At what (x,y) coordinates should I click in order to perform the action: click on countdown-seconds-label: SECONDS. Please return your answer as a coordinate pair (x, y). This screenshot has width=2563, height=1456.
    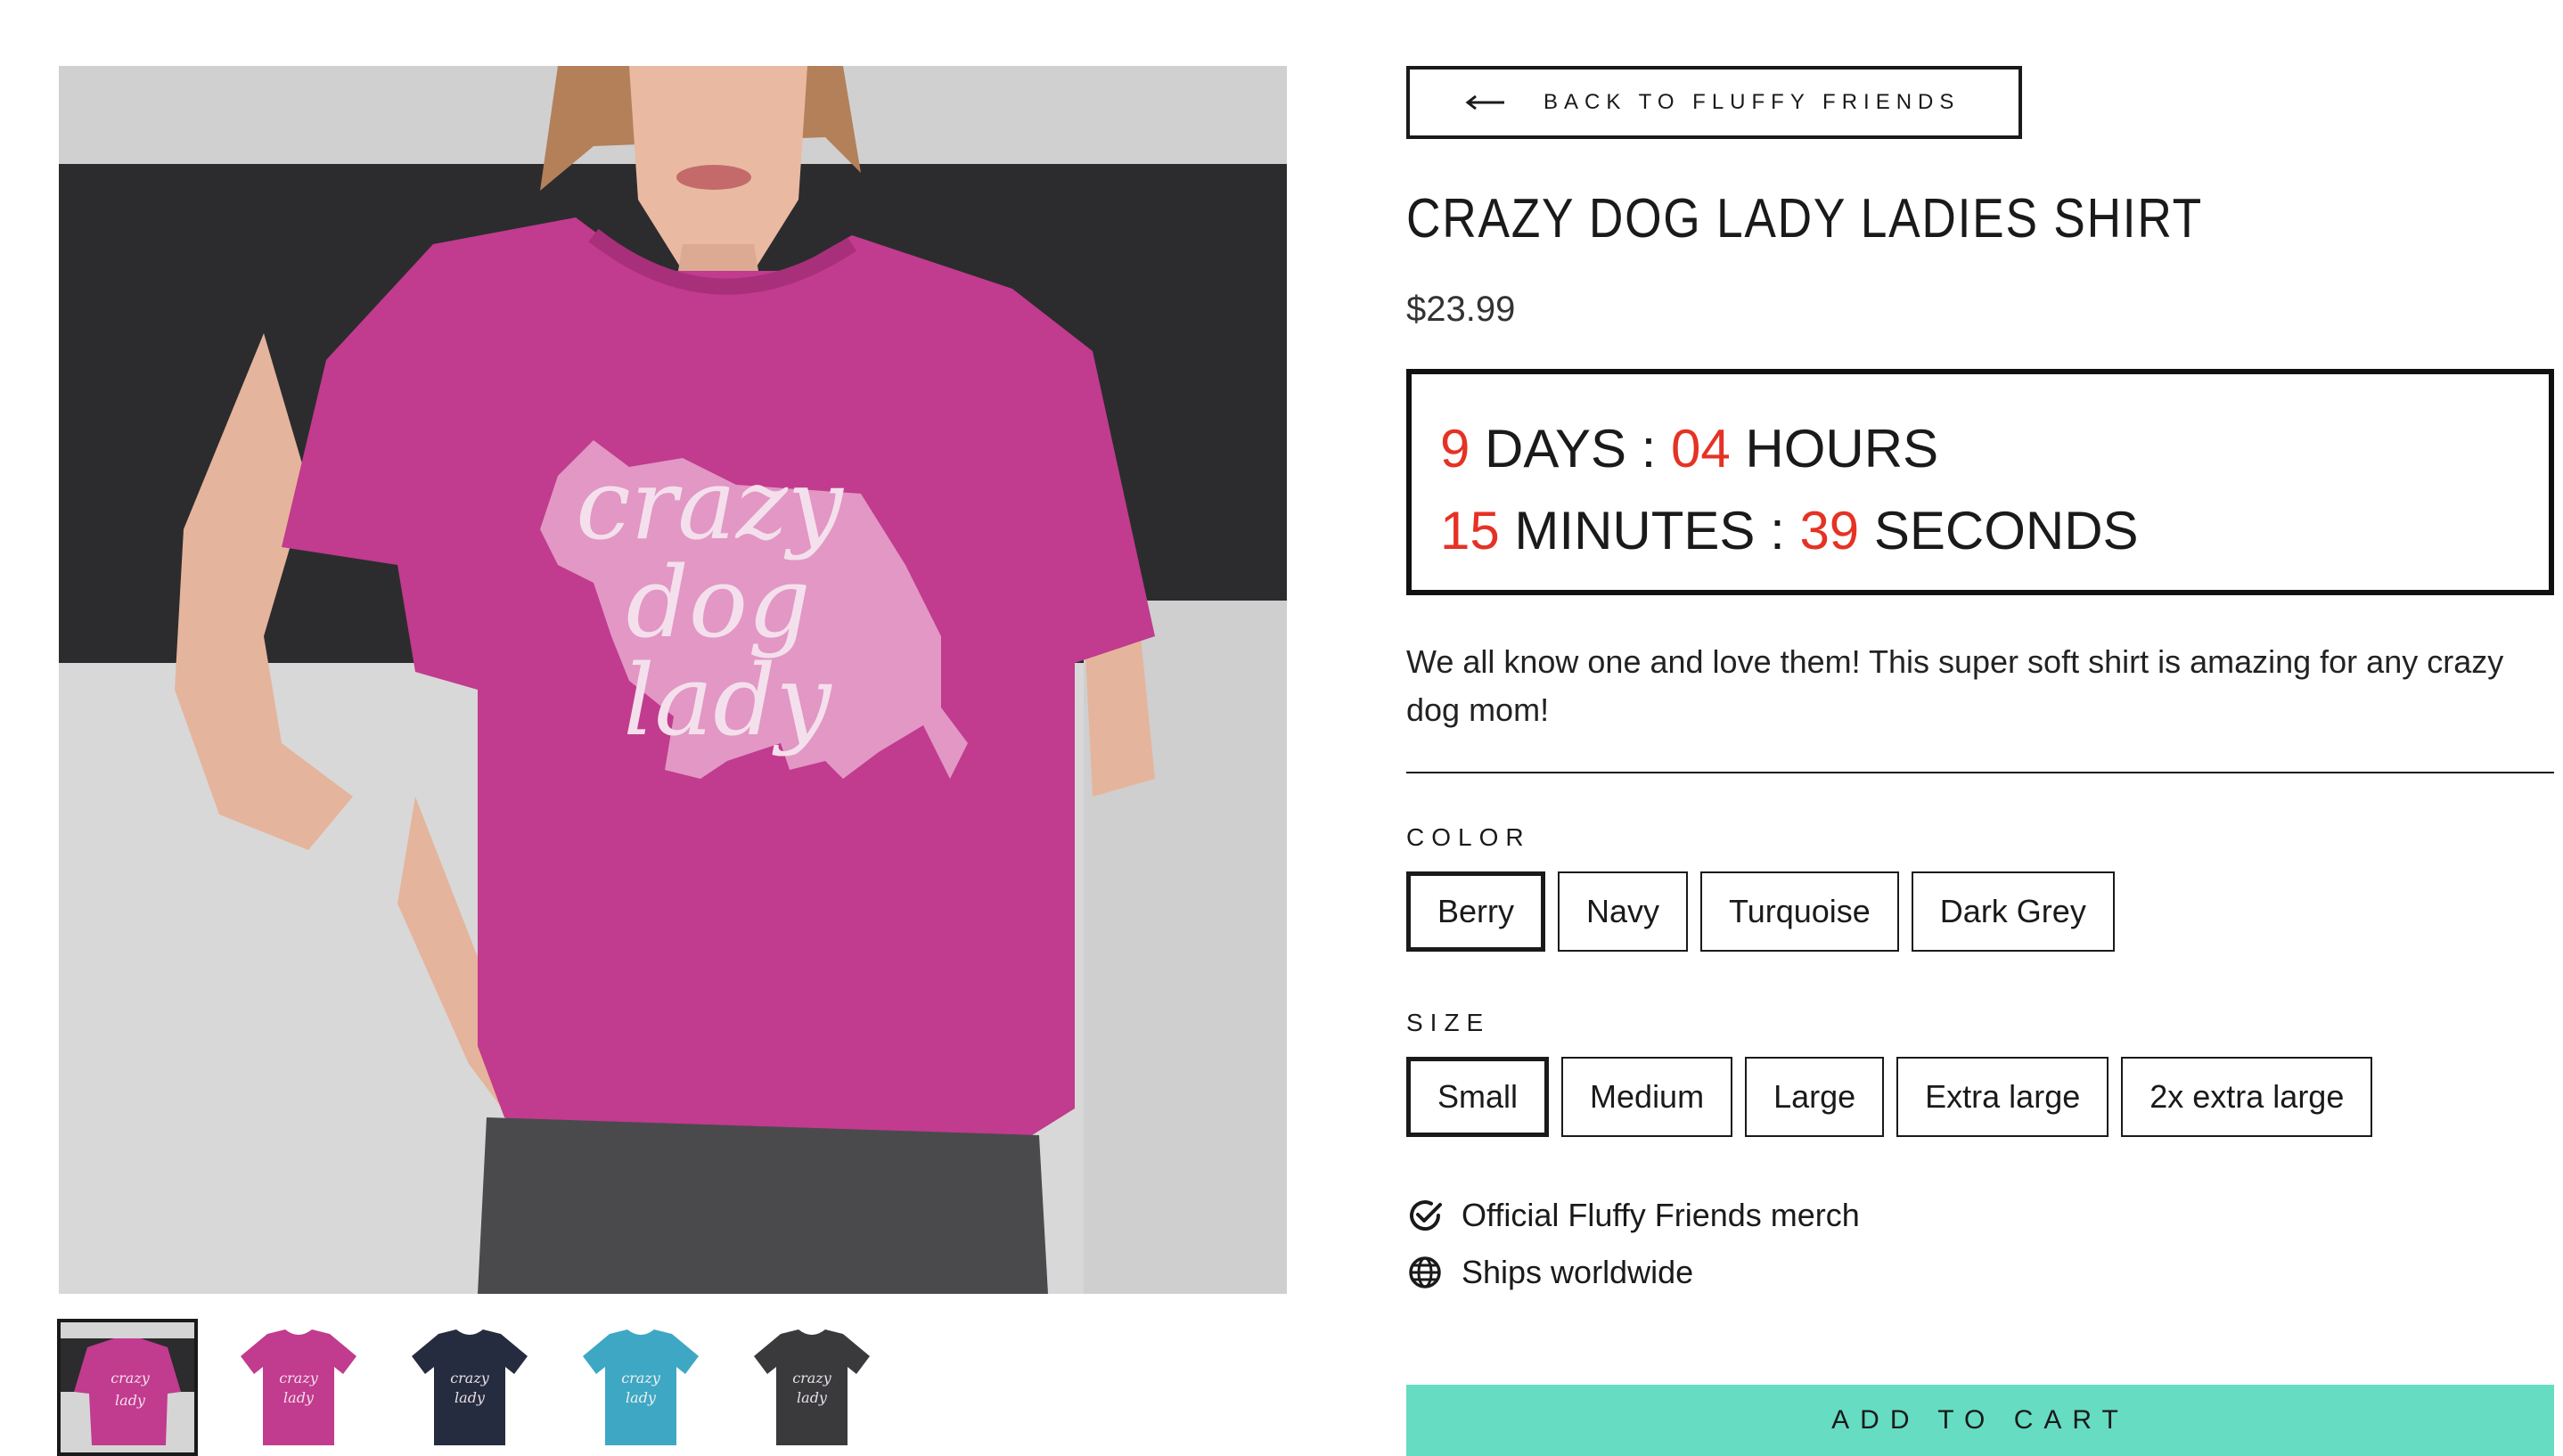
    Looking at the image, I should click on (2006, 530).